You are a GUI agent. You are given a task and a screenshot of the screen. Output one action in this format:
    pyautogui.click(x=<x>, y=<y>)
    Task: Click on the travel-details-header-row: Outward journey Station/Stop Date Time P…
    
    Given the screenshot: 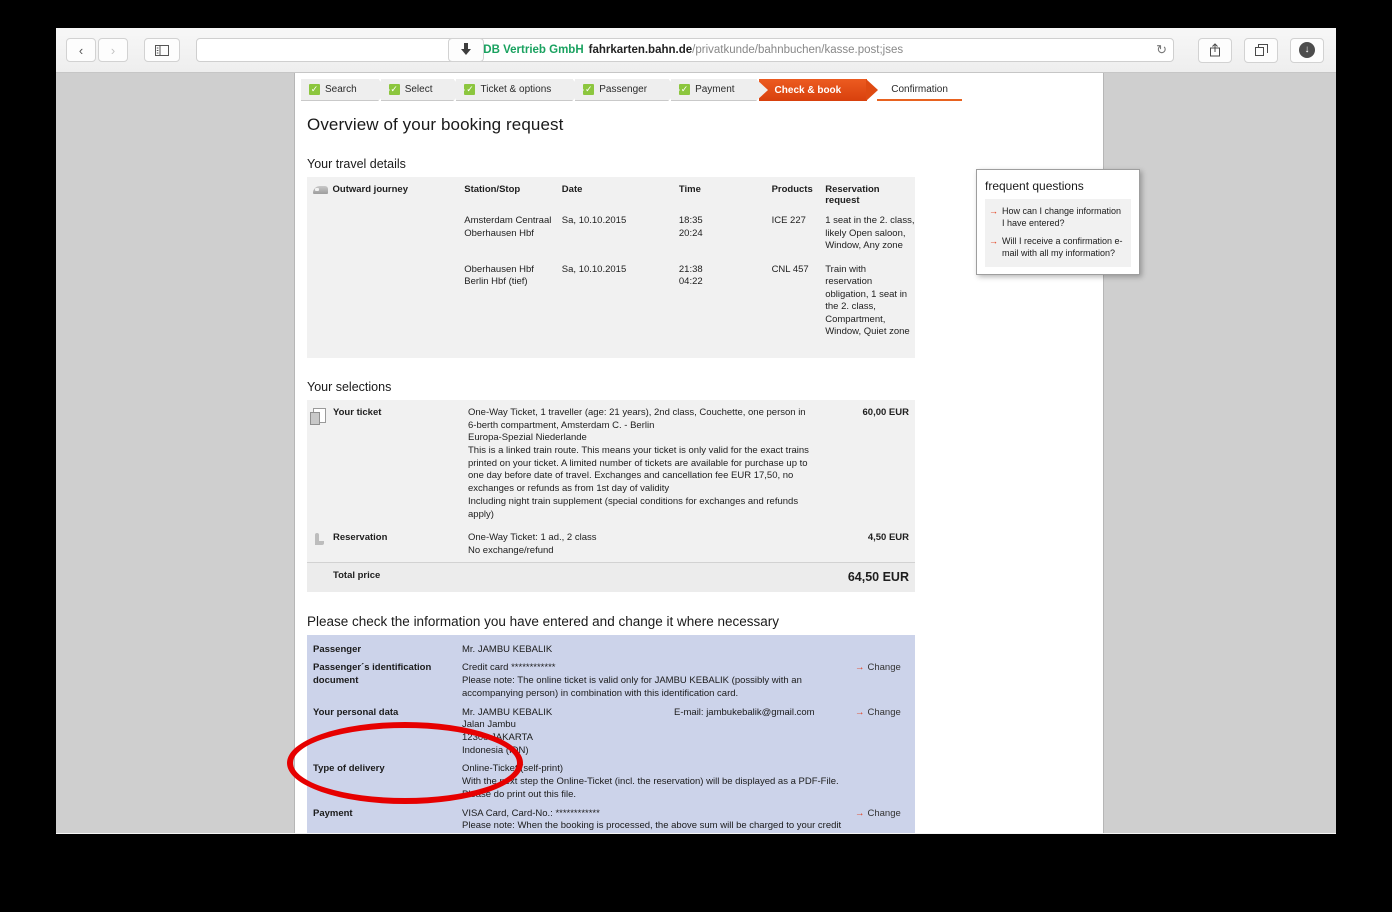 What is the action you would take?
    pyautogui.click(x=611, y=199)
    